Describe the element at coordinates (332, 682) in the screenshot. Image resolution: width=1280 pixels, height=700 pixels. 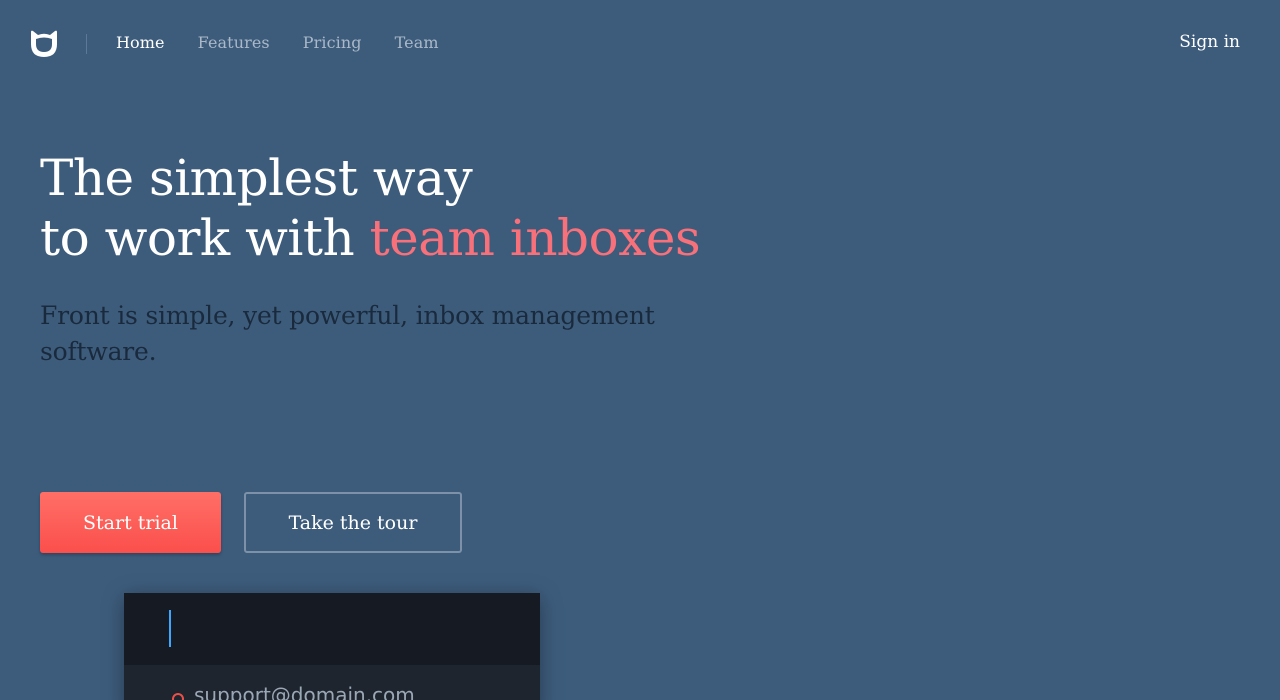
I see `preview-inbox-row: support@domain.com` at that location.